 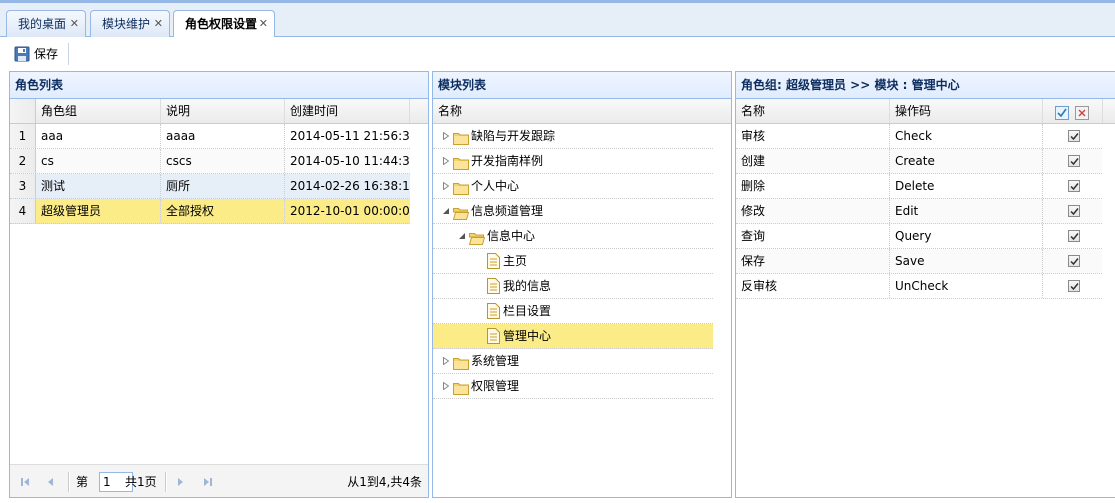 I want to click on prev-page-icon, so click(x=51, y=482).